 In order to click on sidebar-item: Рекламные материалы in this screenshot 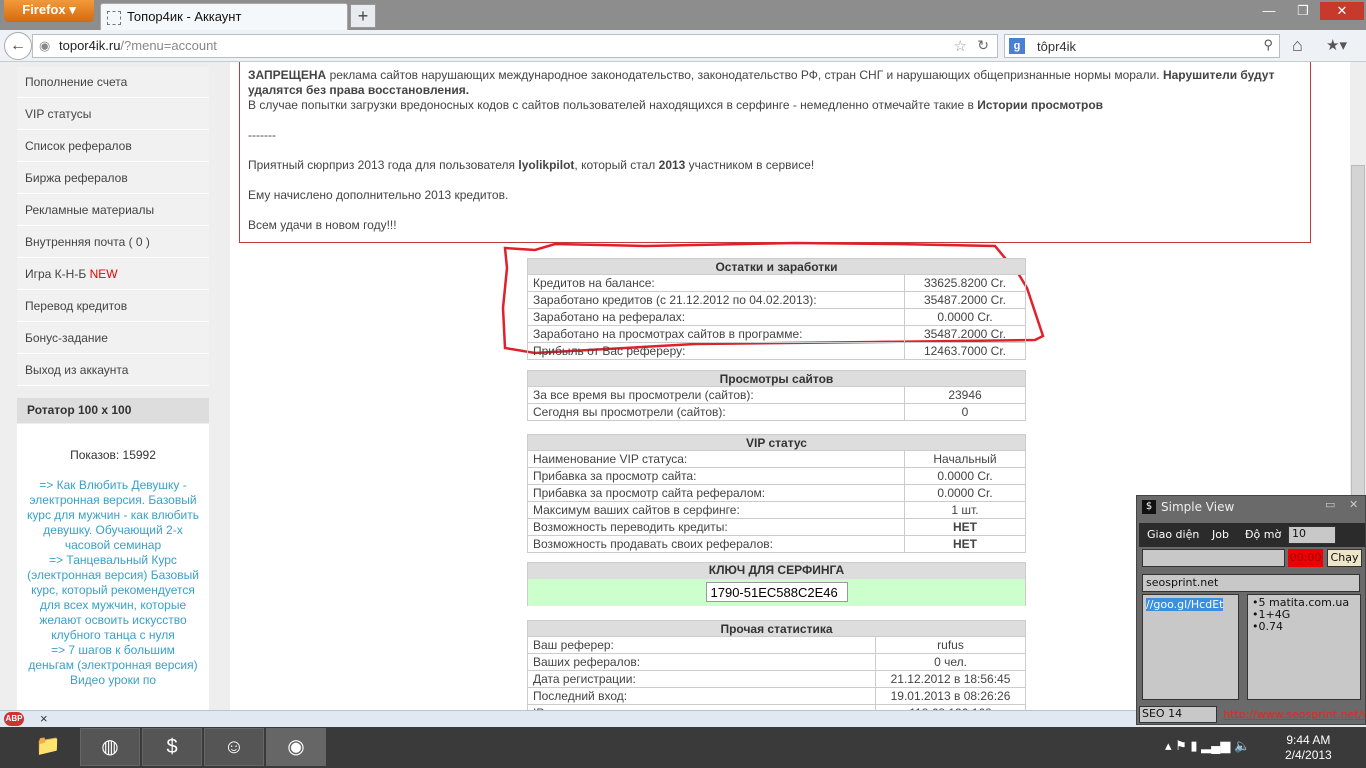, I will do `click(113, 210)`.